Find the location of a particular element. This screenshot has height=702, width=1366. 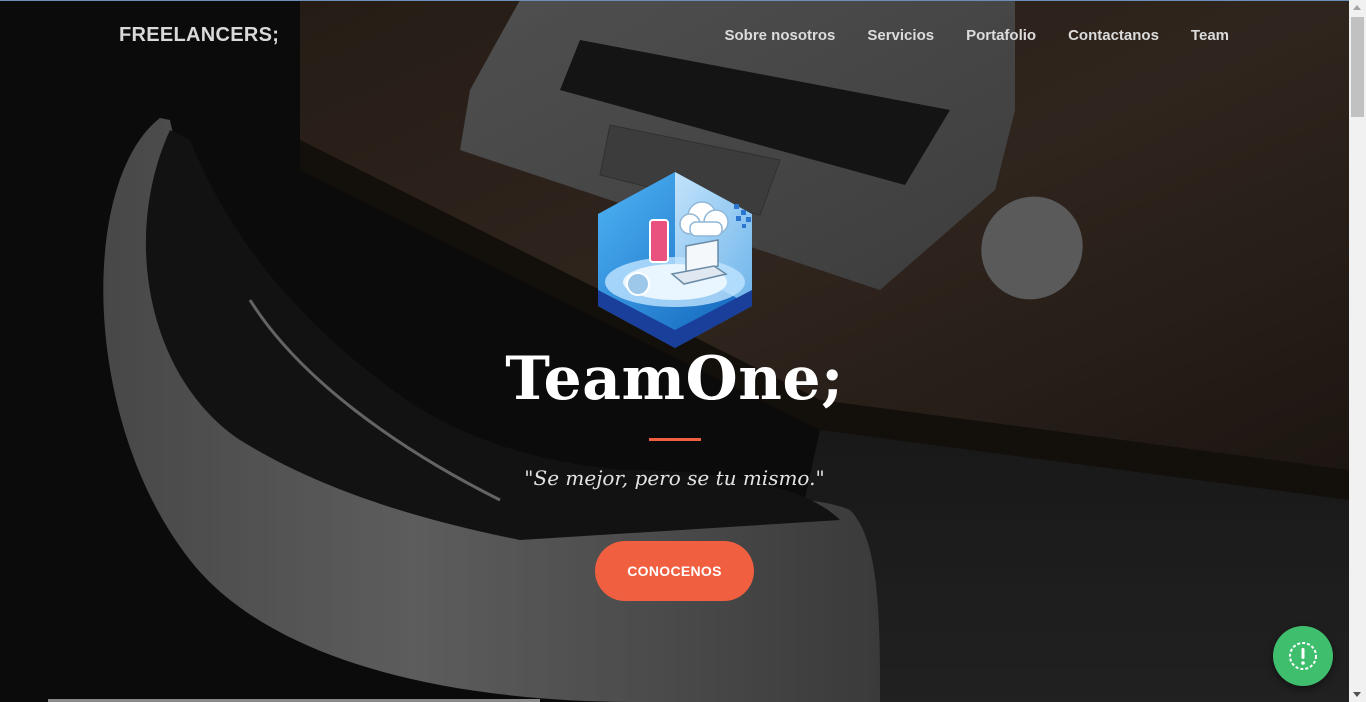

nav-link-portafolio: Portafolio is located at coordinates (1001, 35).